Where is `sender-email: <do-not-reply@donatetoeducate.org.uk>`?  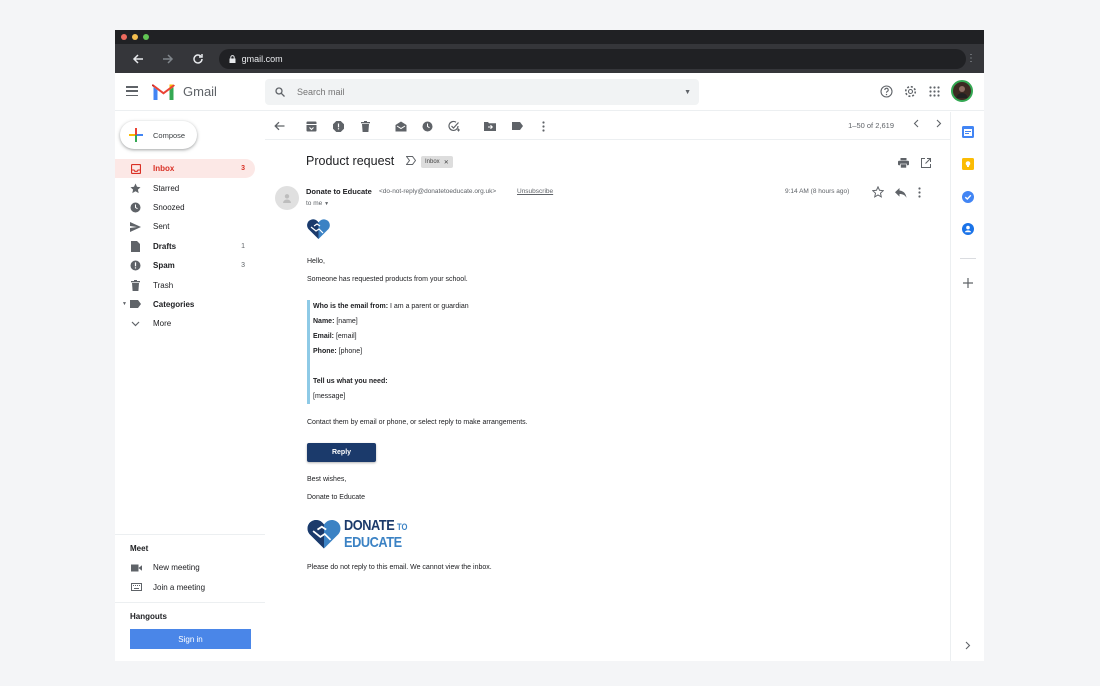 sender-email: <do-not-reply@donatetoeducate.org.uk> is located at coordinates (438, 191).